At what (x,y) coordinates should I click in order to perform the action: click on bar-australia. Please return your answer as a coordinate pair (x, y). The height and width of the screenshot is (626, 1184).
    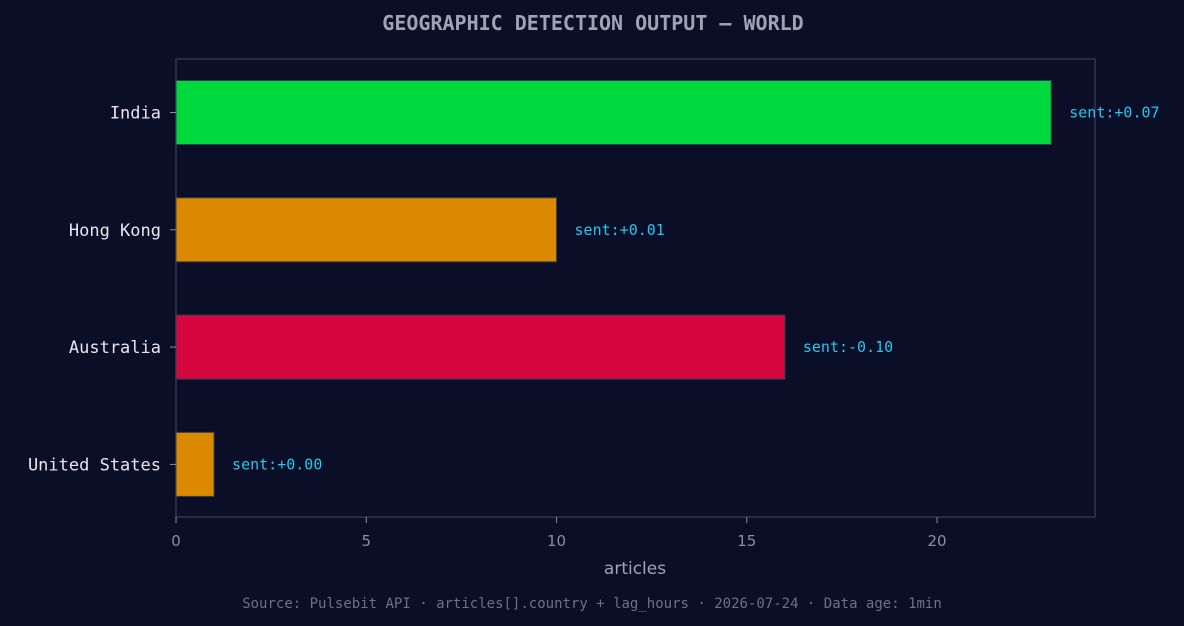
    Looking at the image, I should click on (480, 347).